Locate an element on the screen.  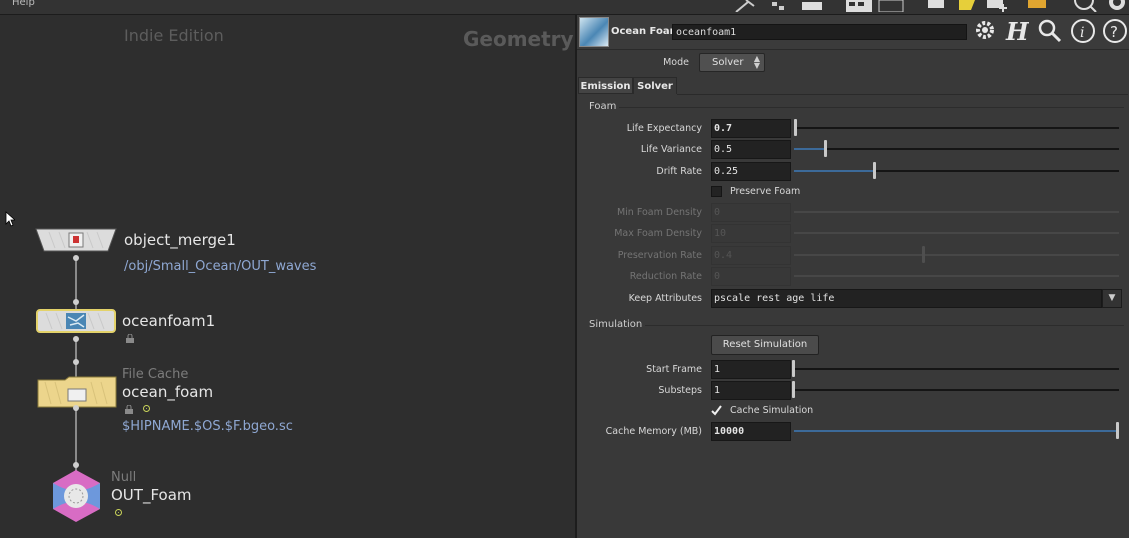
node-type-label: Ocean Foam is located at coordinates (646, 31).